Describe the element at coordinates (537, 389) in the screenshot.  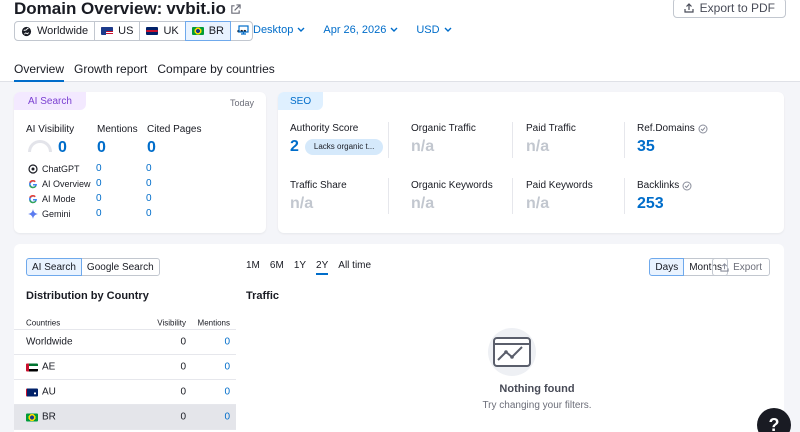
I see `empty-state-title: Nothing found` at that location.